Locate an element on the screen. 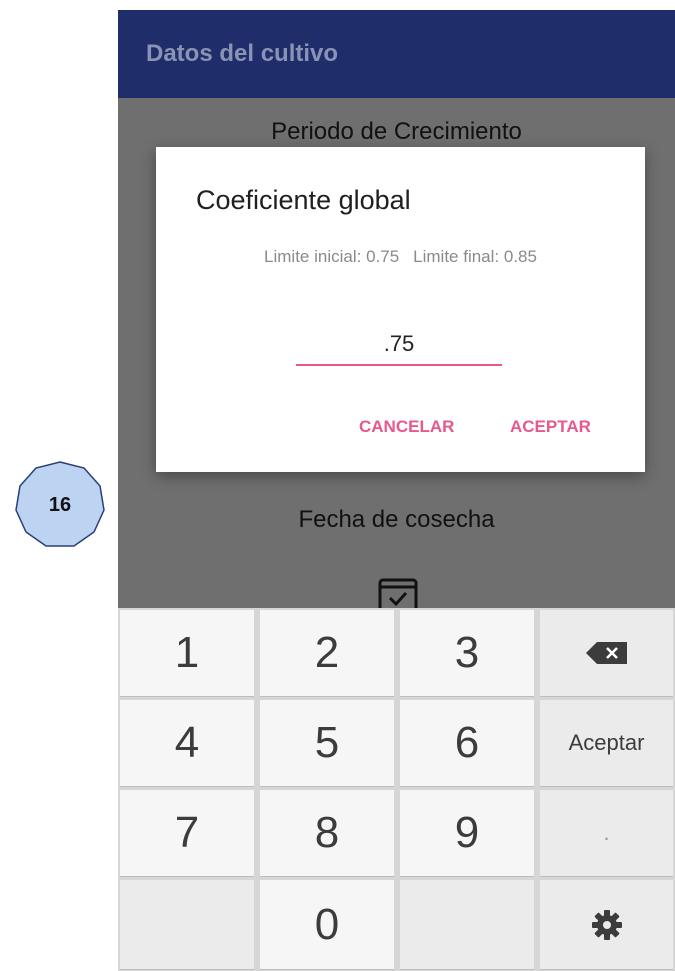  key-accept: Aceptar is located at coordinates (606, 743).